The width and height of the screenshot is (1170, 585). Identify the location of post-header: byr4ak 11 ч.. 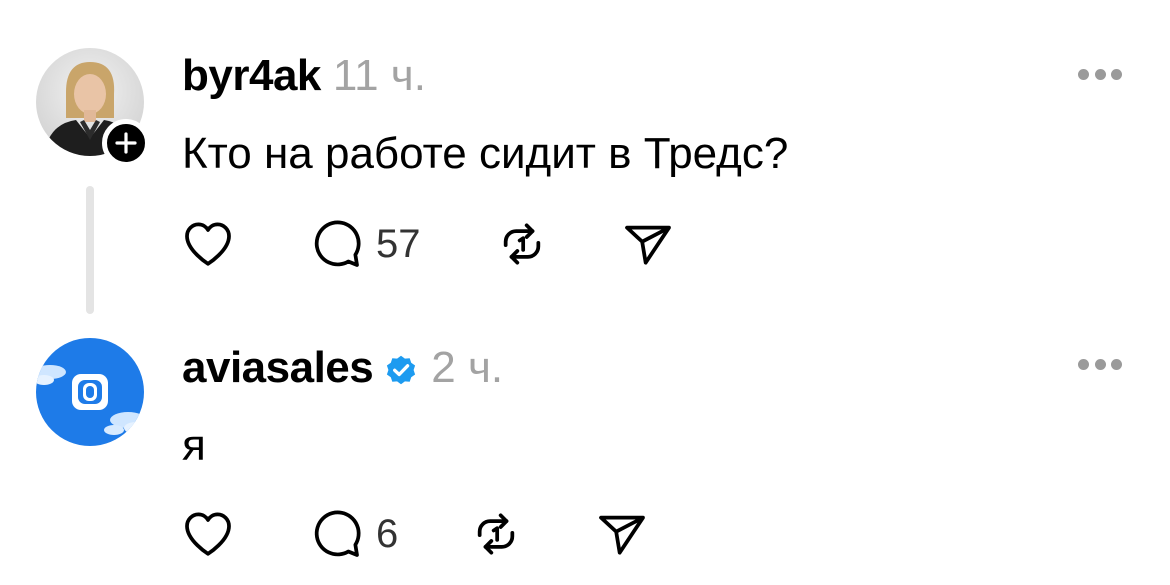
(304, 76).